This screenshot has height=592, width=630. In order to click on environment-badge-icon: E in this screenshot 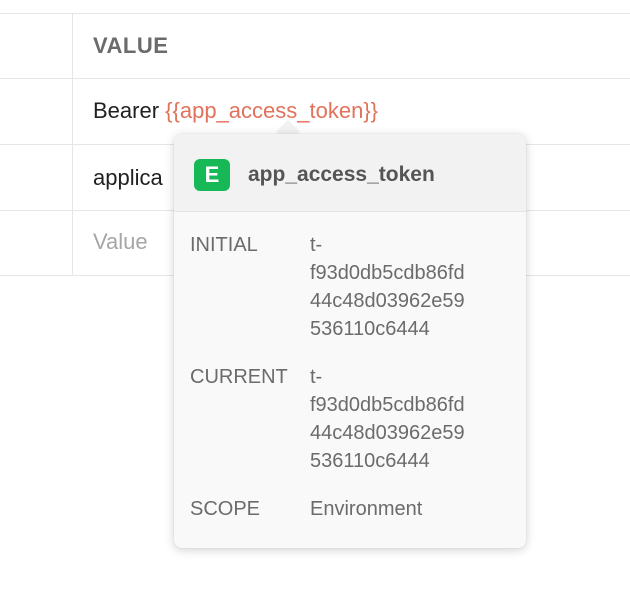, I will do `click(212, 175)`.